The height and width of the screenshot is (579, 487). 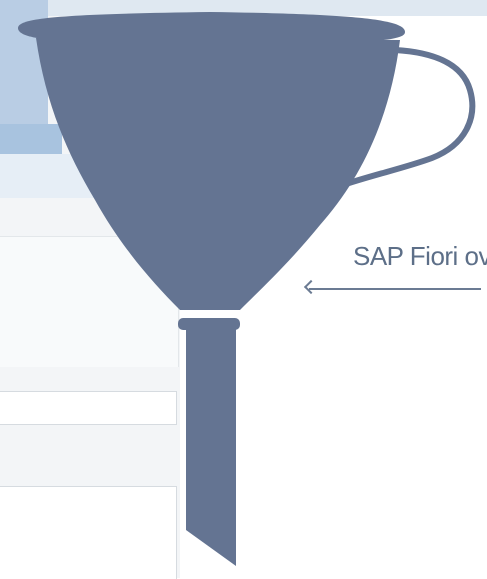 What do you see at coordinates (211, 446) in the screenshot?
I see `funnel-stem` at bounding box center [211, 446].